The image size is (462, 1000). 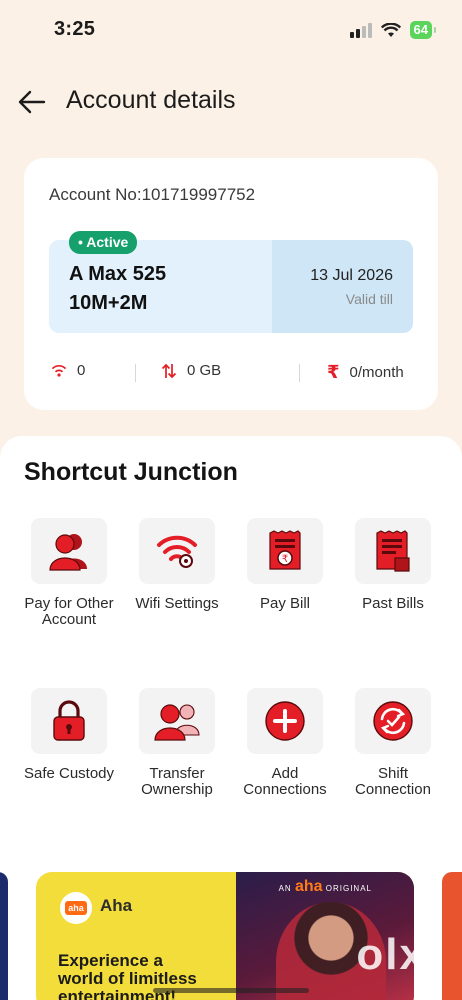 I want to click on shortcut-pay-for-other-account: Pay for Other Account, so click(x=69, y=573).